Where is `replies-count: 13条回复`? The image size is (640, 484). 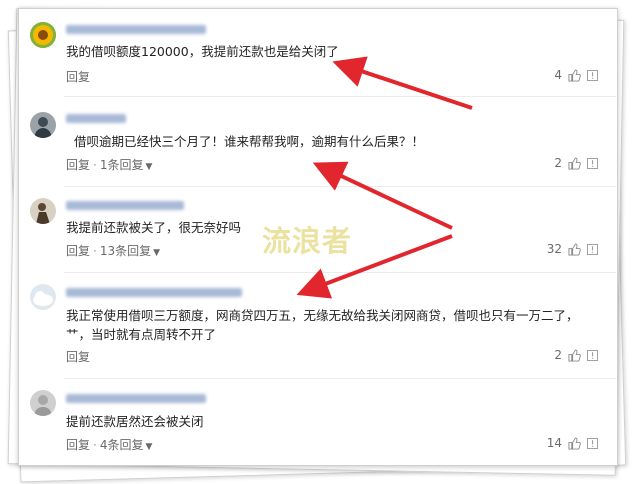 replies-count: 13条回复 is located at coordinates (125, 251).